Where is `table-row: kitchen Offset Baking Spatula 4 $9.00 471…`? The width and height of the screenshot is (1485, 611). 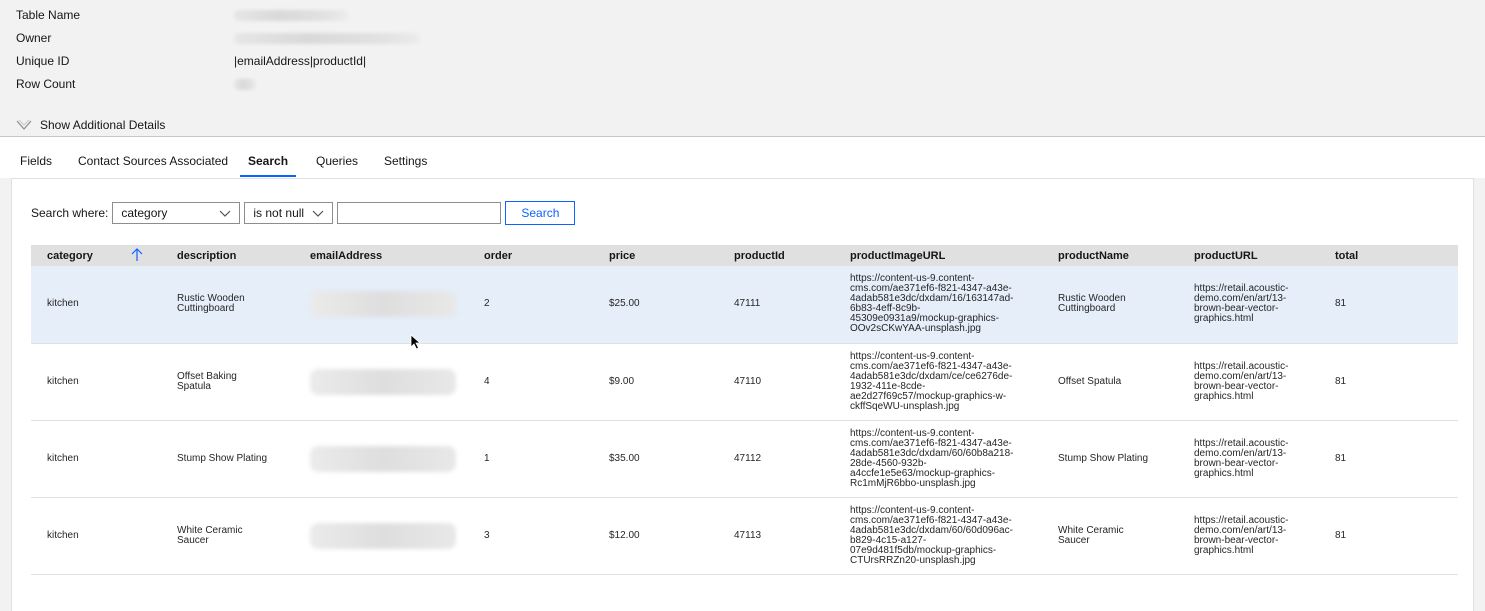 table-row: kitchen Offset Baking Spatula 4 $9.00 471… is located at coordinates (744, 382).